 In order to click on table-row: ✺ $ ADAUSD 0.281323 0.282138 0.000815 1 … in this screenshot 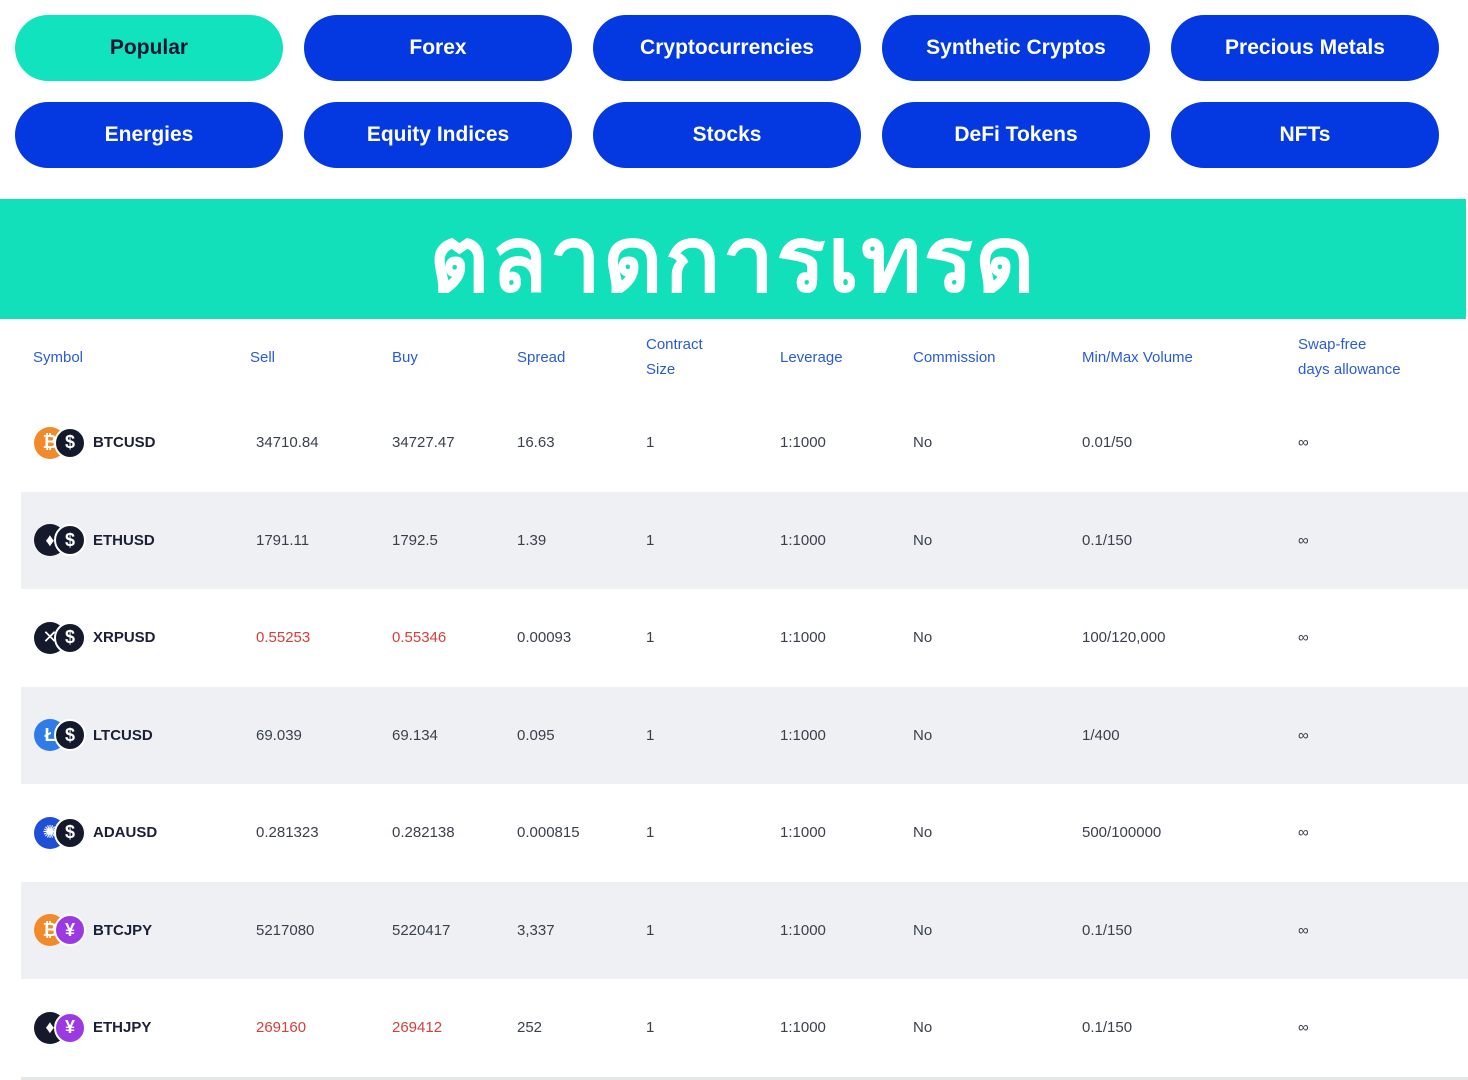, I will do `click(744, 833)`.